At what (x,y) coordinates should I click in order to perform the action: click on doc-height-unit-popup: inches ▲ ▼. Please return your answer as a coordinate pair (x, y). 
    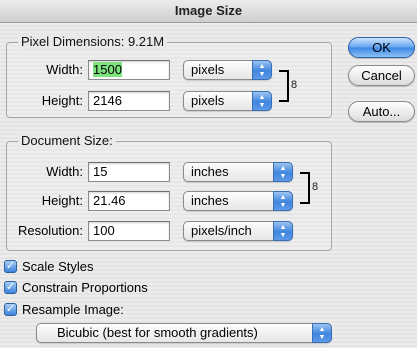
    Looking at the image, I should click on (238, 201).